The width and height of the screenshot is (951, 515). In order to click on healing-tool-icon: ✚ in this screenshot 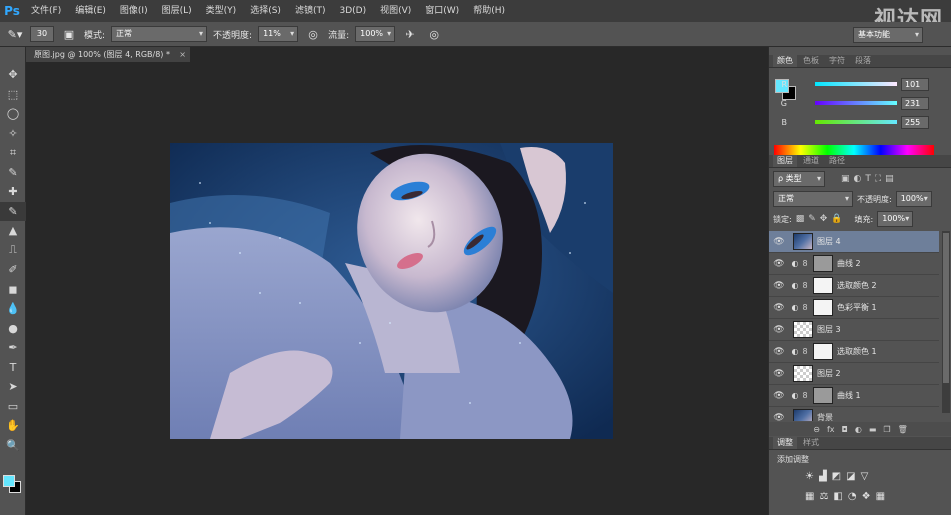, I will do `click(13, 192)`.